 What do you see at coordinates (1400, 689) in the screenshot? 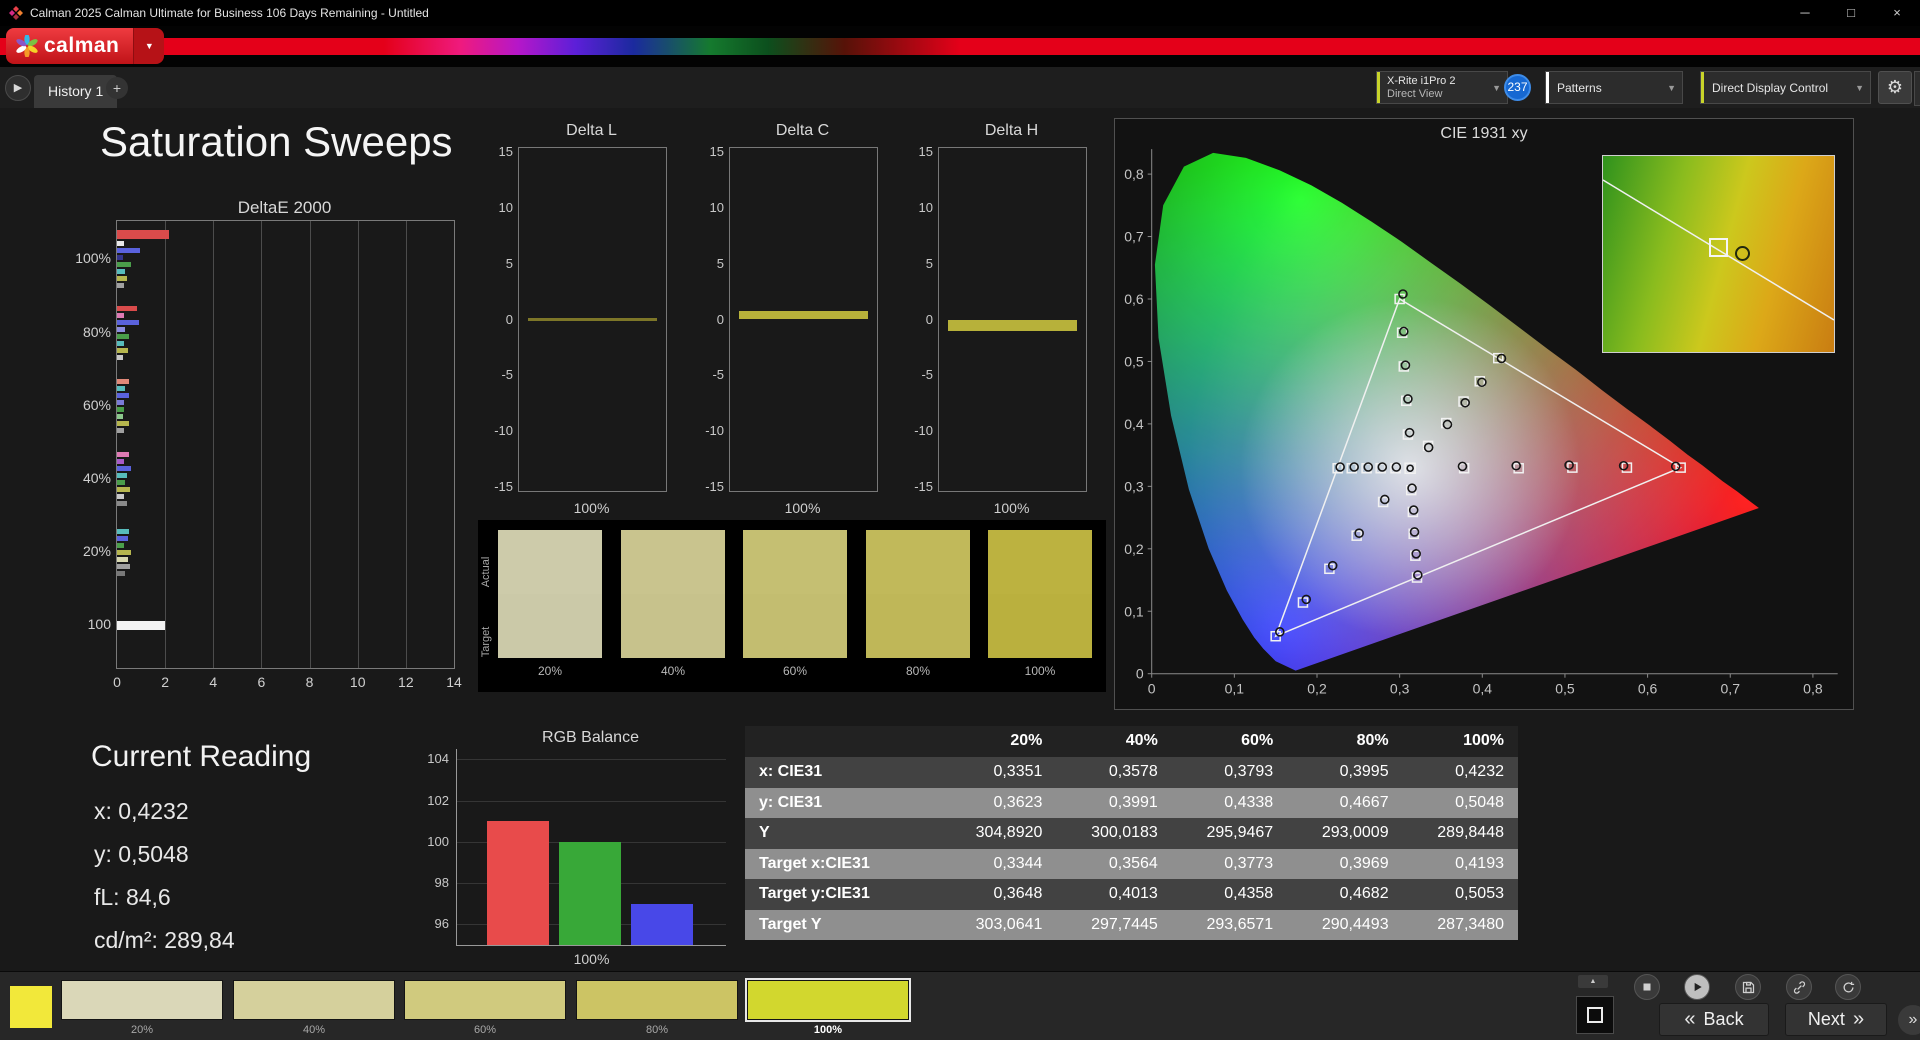
I see `svg-text: 0,3` at bounding box center [1400, 689].